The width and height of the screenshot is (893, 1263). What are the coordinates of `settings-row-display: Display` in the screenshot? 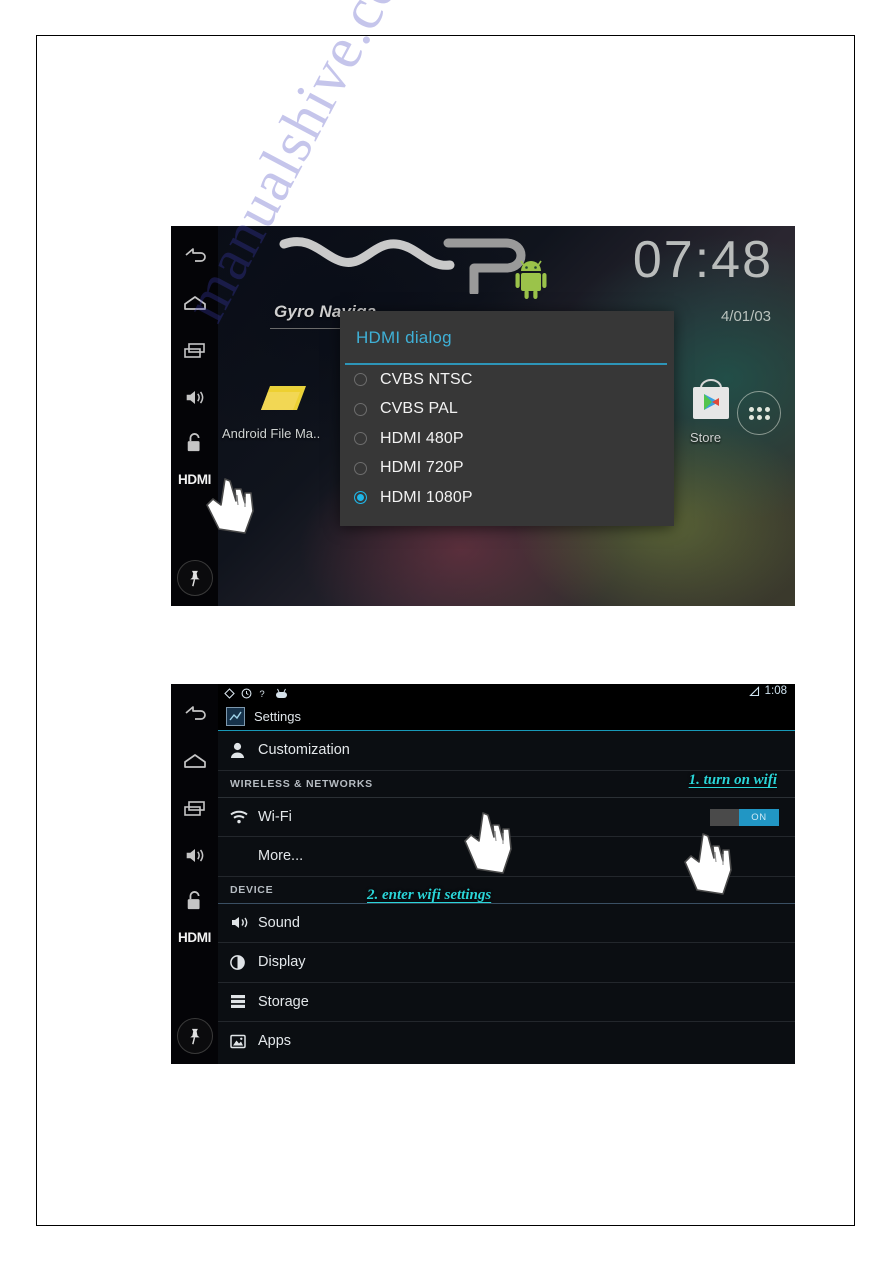 It's located at (506, 963).